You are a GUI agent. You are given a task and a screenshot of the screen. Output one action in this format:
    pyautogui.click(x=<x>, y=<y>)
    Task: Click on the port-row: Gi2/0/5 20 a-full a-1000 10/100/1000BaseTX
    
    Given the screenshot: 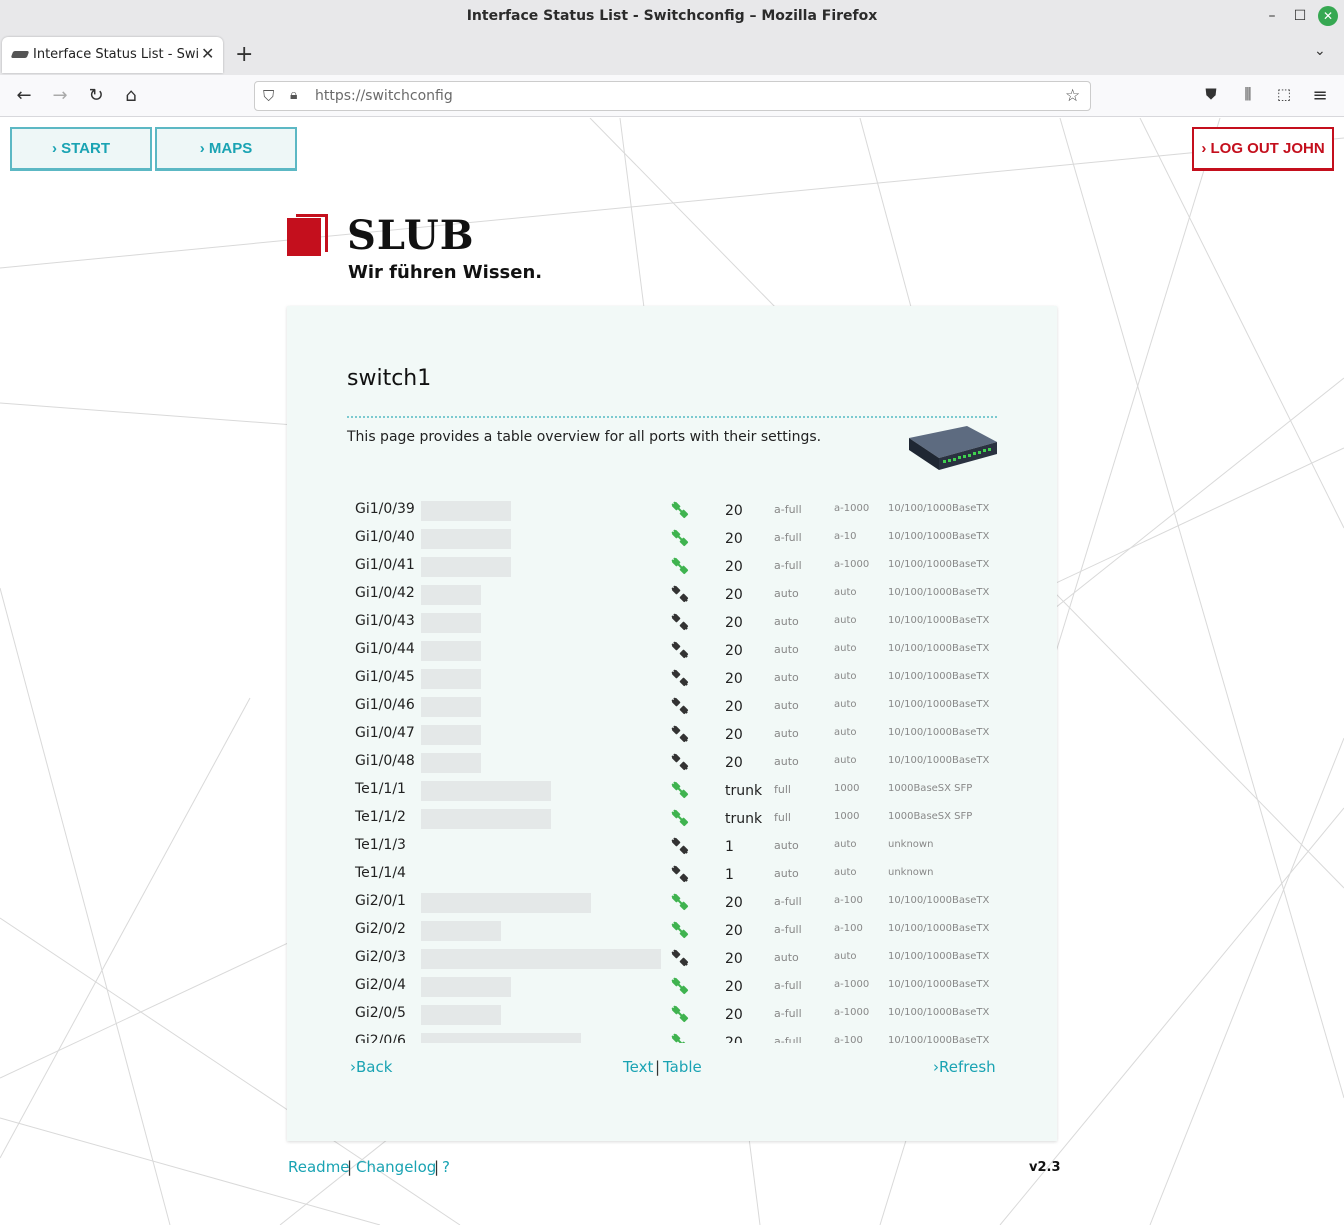 What is the action you would take?
    pyautogui.click(x=677, y=1014)
    